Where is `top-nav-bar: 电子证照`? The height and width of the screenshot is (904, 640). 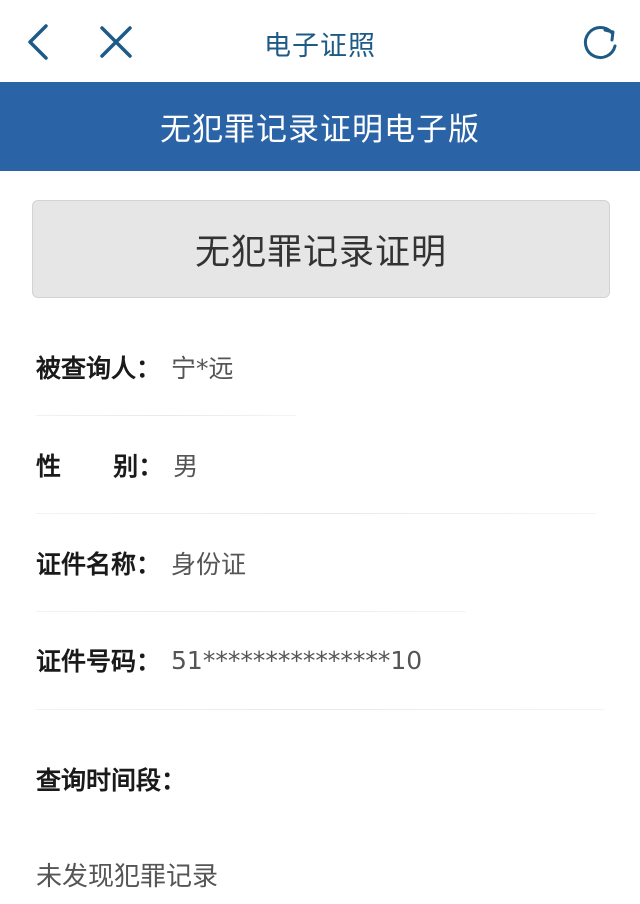 top-nav-bar: 电子证照 is located at coordinates (320, 41).